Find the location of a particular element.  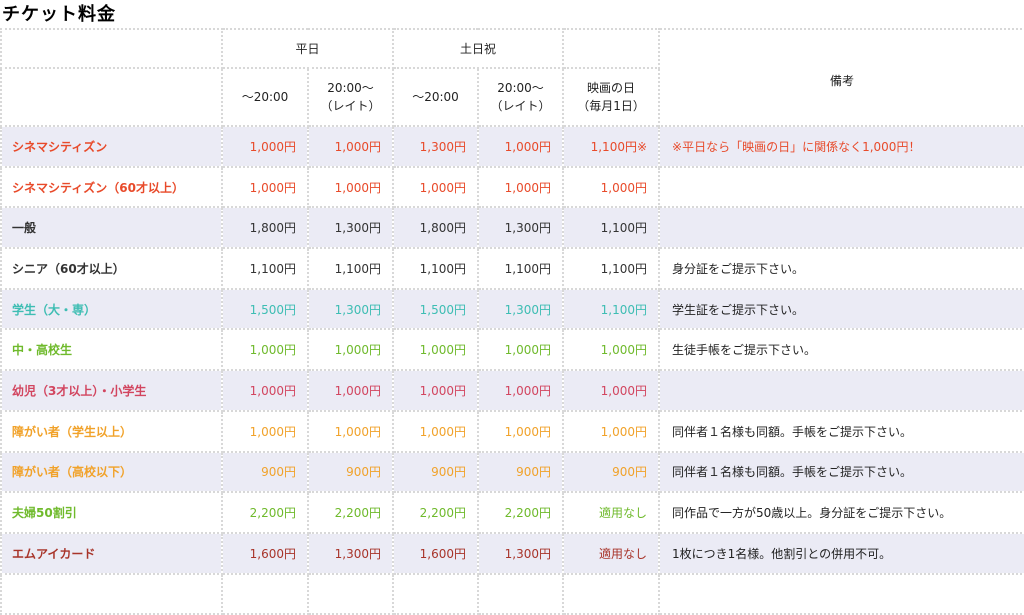

header-weekday-until20: 〜20:00 is located at coordinates (265, 97).